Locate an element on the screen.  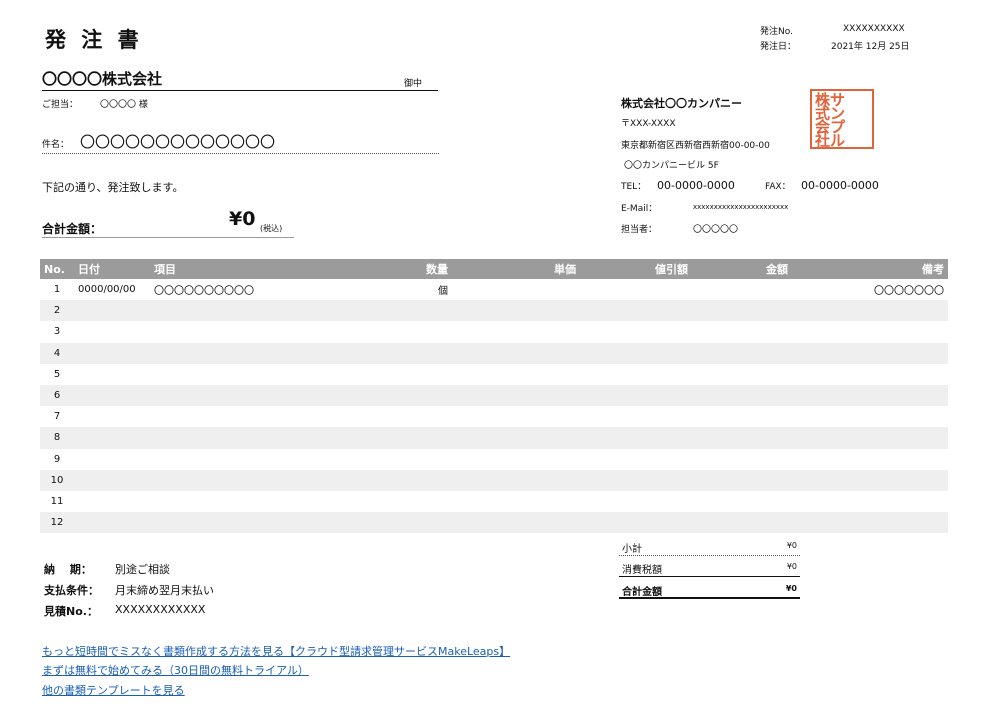
customer-honorific: 御中 is located at coordinates (413, 84).